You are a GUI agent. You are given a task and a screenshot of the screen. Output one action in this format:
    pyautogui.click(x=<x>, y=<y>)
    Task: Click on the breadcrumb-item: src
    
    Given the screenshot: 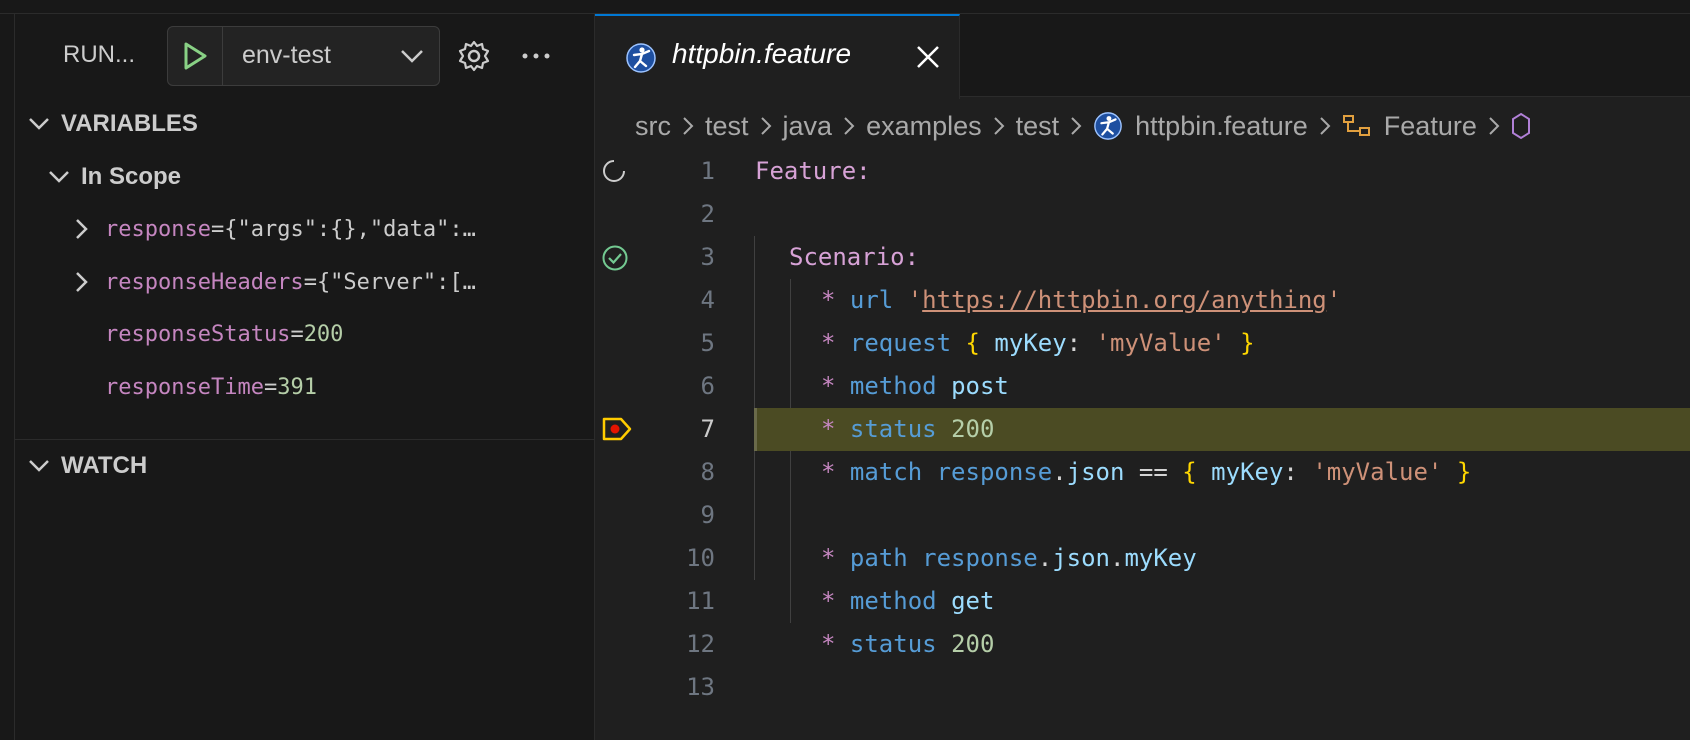 What is the action you would take?
    pyautogui.click(x=653, y=126)
    